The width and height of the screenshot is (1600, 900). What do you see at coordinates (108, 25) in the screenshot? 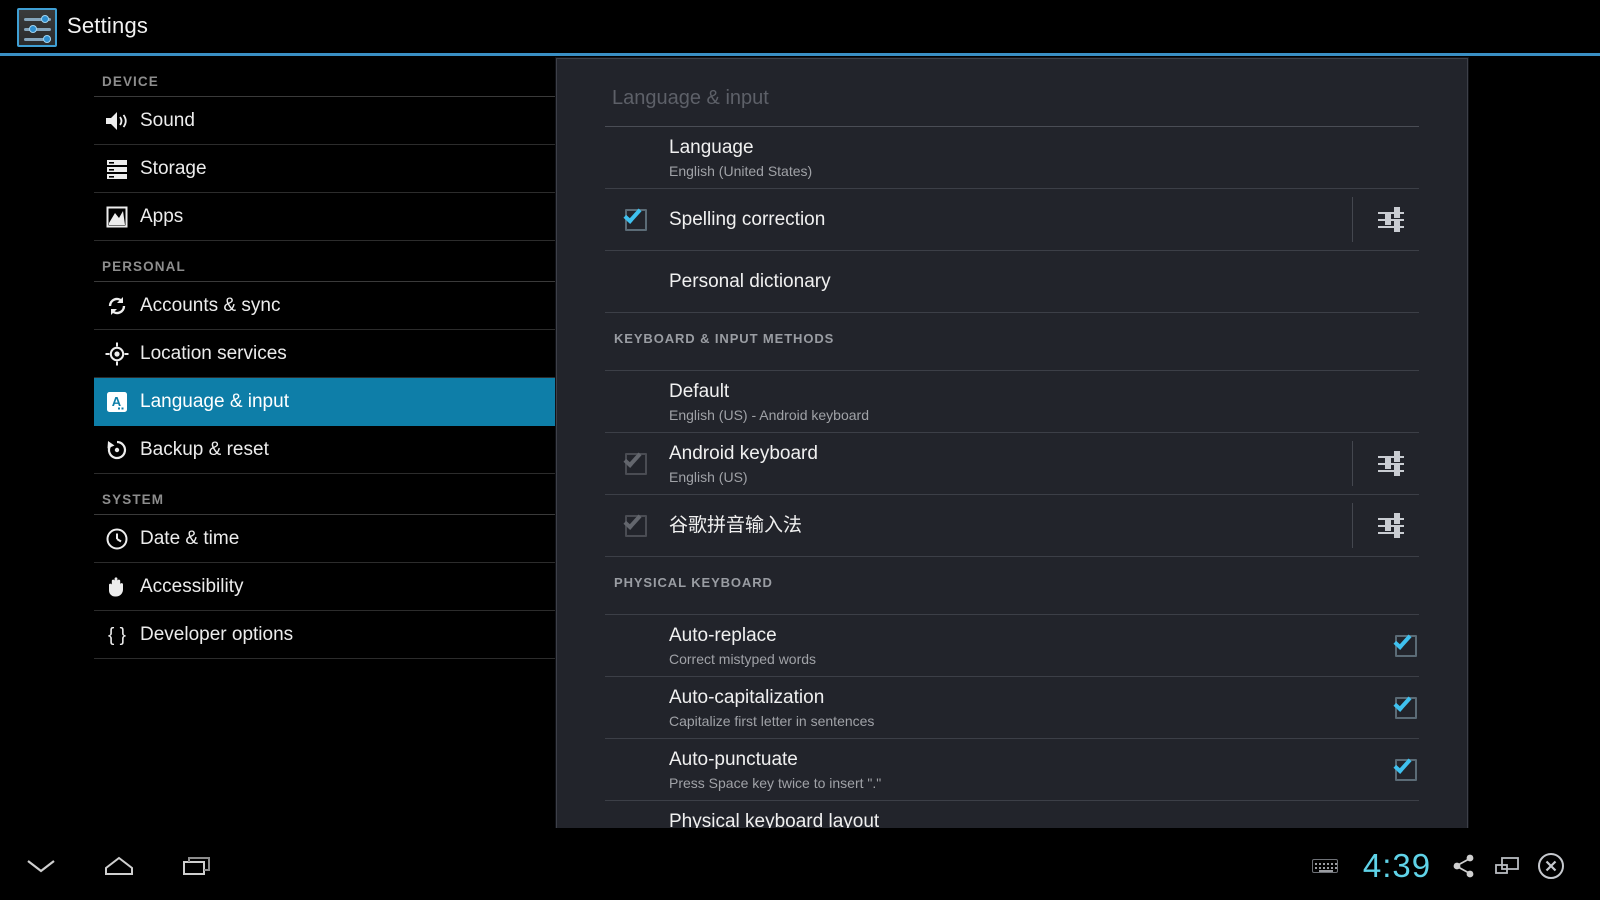
I see `page-title: Settings` at bounding box center [108, 25].